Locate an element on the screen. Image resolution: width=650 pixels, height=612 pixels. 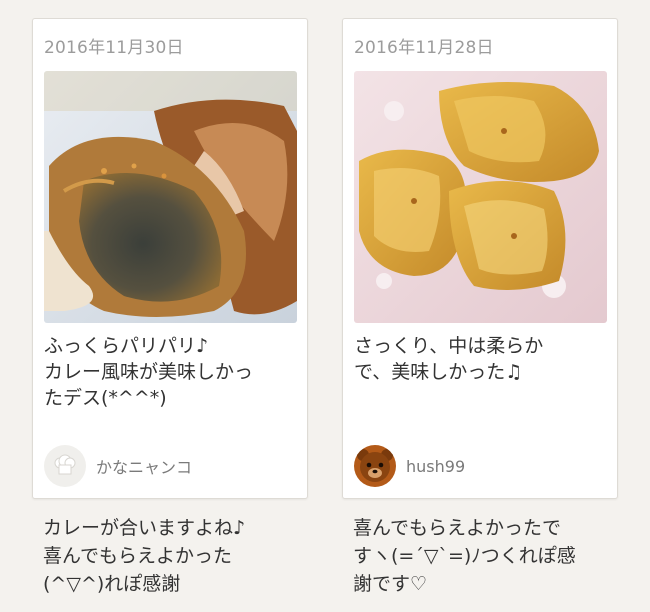
report-user: hush99 is located at coordinates (409, 466).